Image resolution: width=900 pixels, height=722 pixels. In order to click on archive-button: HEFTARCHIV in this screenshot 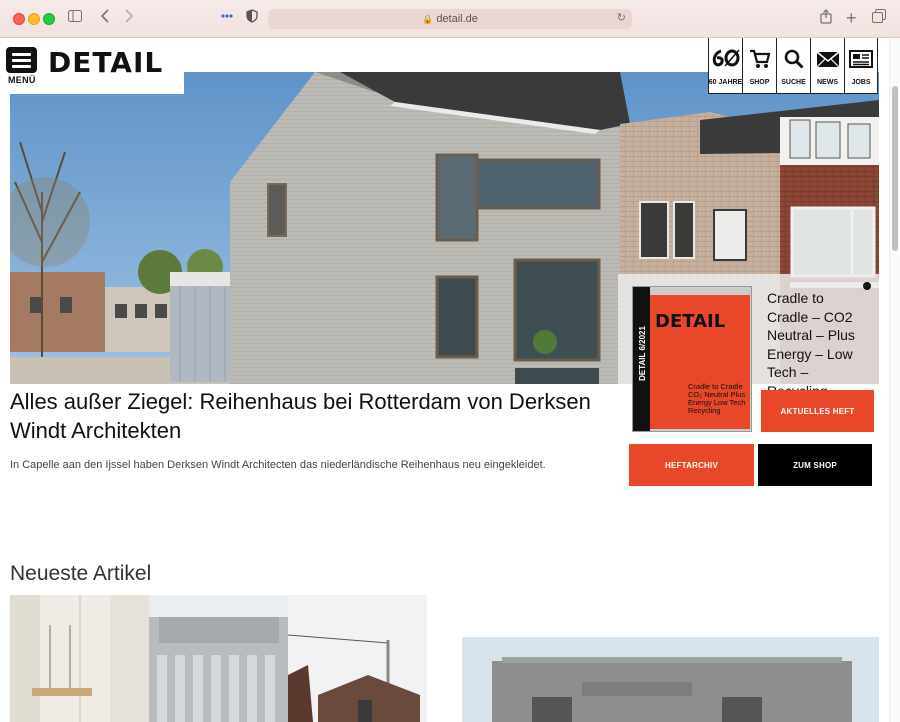, I will do `click(691, 465)`.